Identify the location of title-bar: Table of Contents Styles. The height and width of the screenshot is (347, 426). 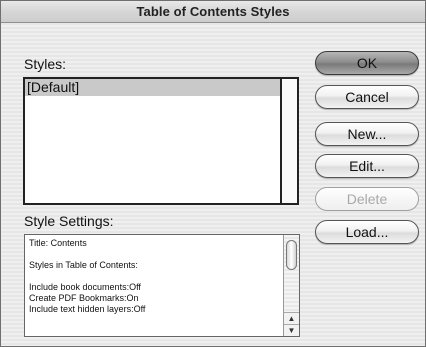
(213, 12).